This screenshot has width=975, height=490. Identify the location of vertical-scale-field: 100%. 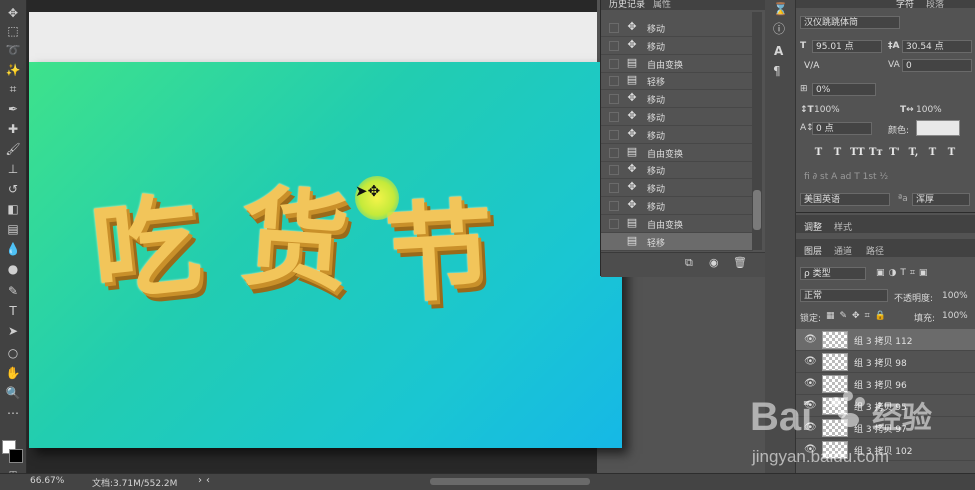
(827, 110).